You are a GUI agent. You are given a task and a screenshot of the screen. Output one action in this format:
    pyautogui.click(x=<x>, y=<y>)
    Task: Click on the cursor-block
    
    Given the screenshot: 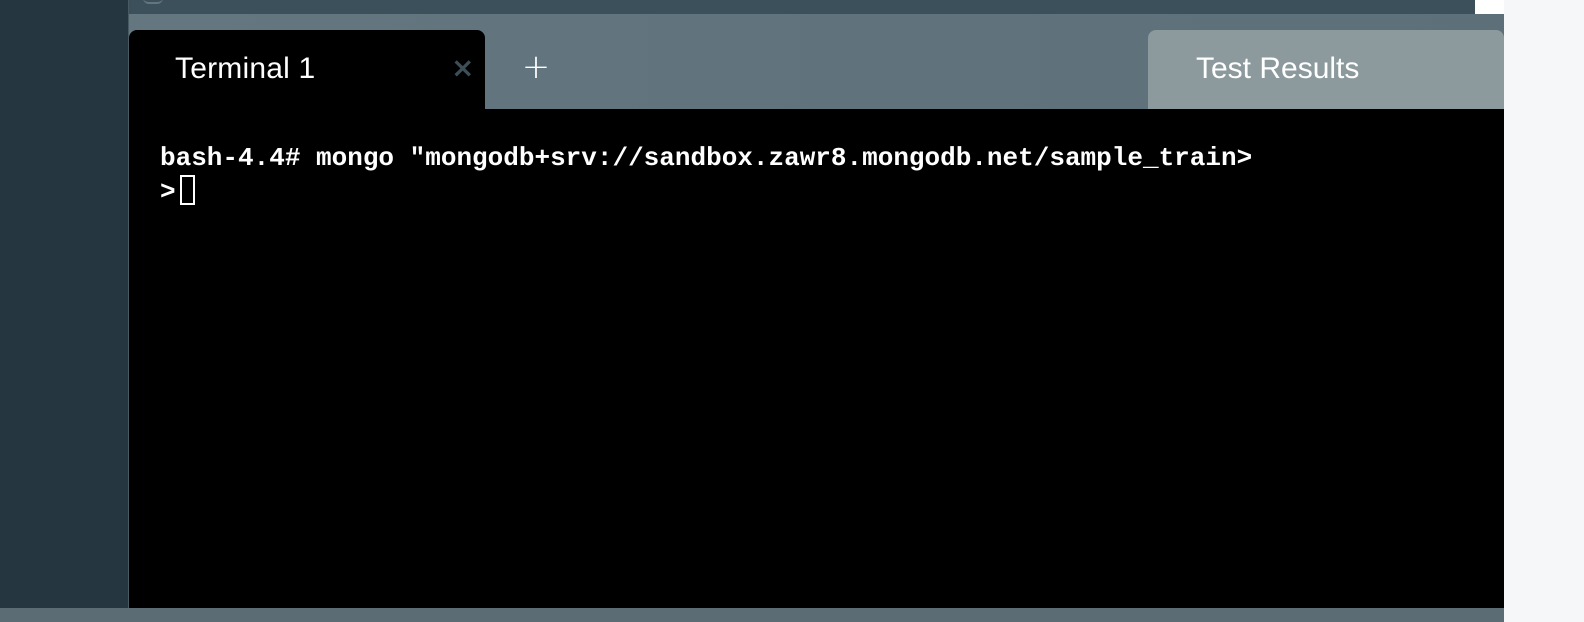 What is the action you would take?
    pyautogui.click(x=187, y=190)
    